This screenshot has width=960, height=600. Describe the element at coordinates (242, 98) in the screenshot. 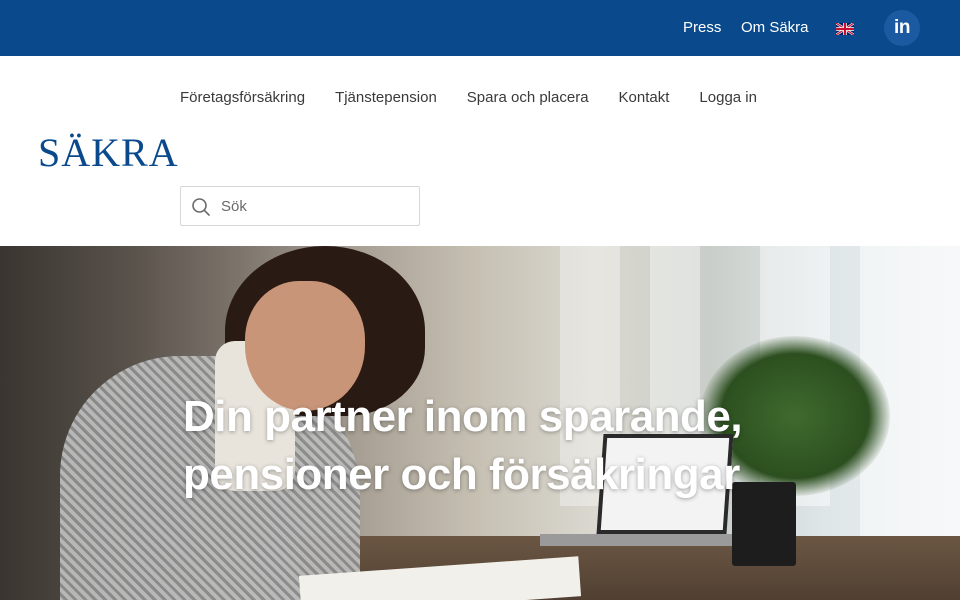

I see `nav-item-foretagsforsakring: Företagsförsäkring` at that location.